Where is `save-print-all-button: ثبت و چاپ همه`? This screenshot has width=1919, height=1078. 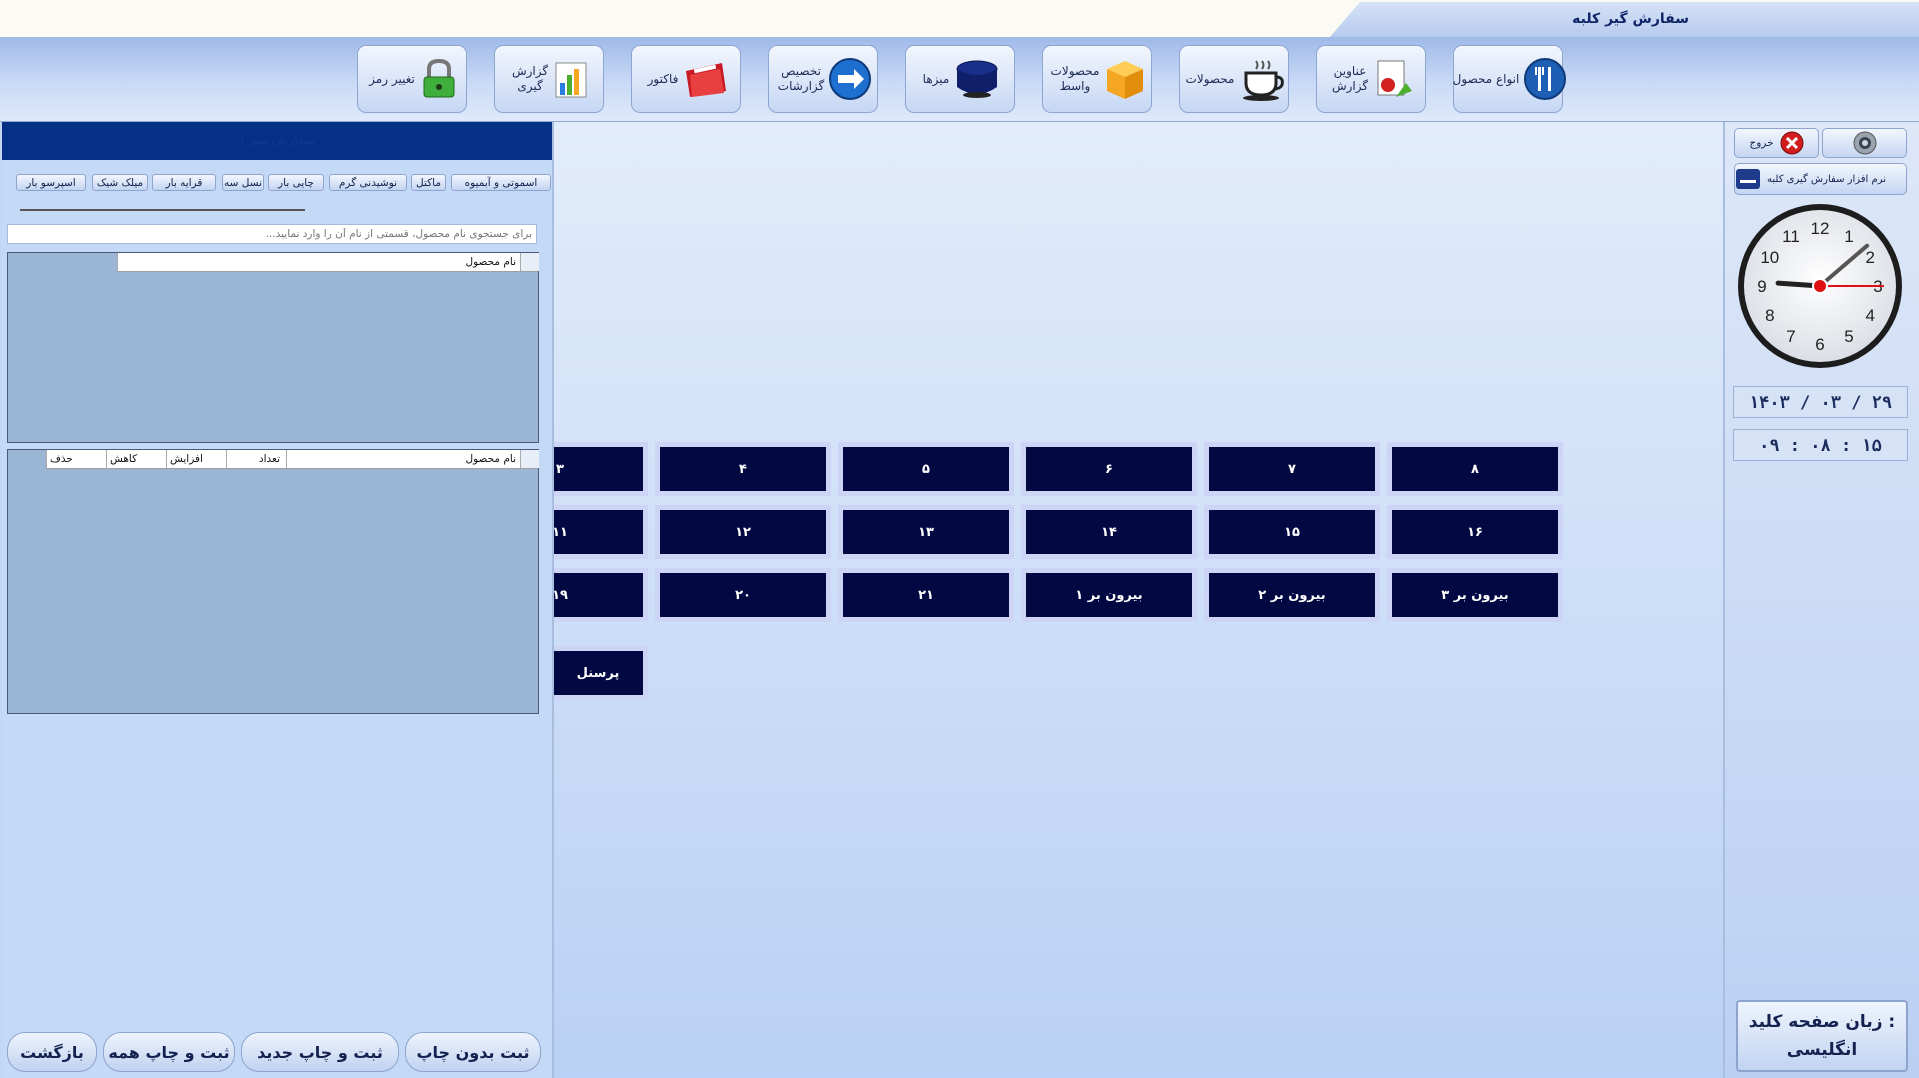
save-print-all-button: ثبت و چاپ همه is located at coordinates (169, 1052).